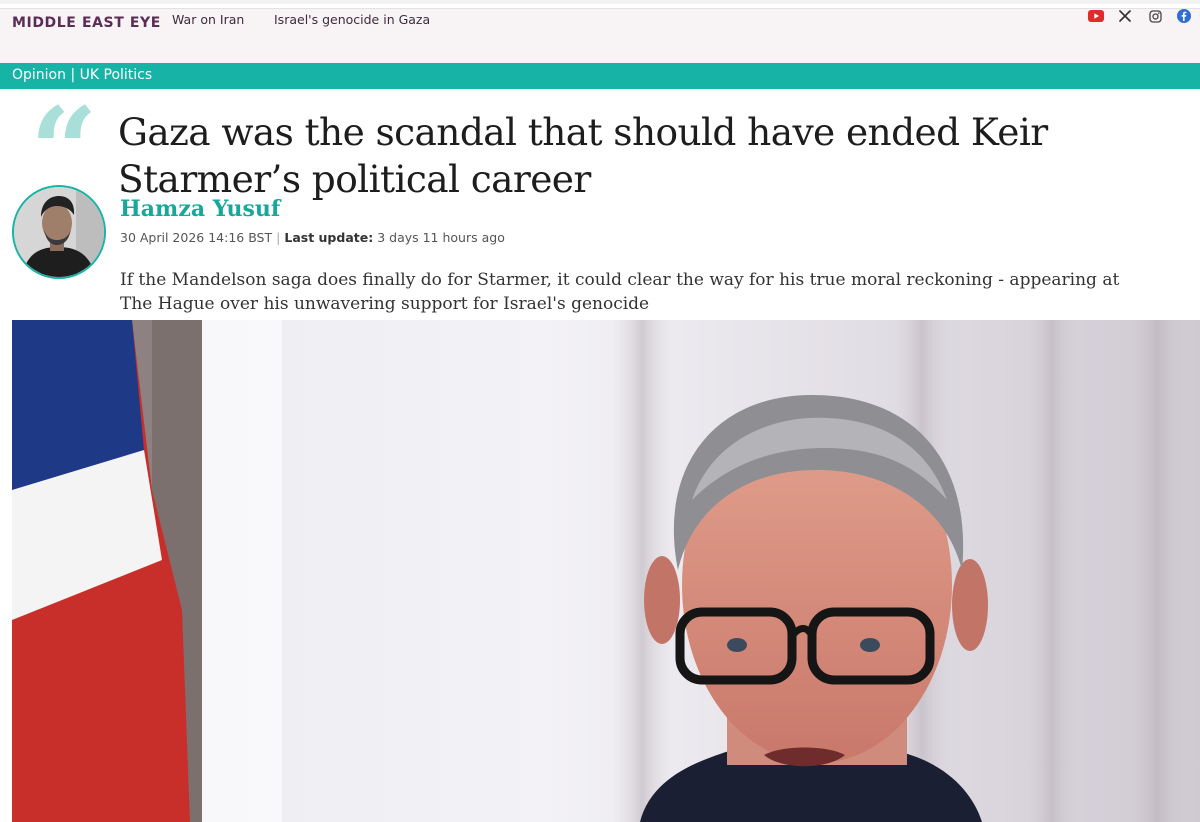 The height and width of the screenshot is (822, 1200). Describe the element at coordinates (329, 237) in the screenshot. I see `last-update-label: Last update:` at that location.